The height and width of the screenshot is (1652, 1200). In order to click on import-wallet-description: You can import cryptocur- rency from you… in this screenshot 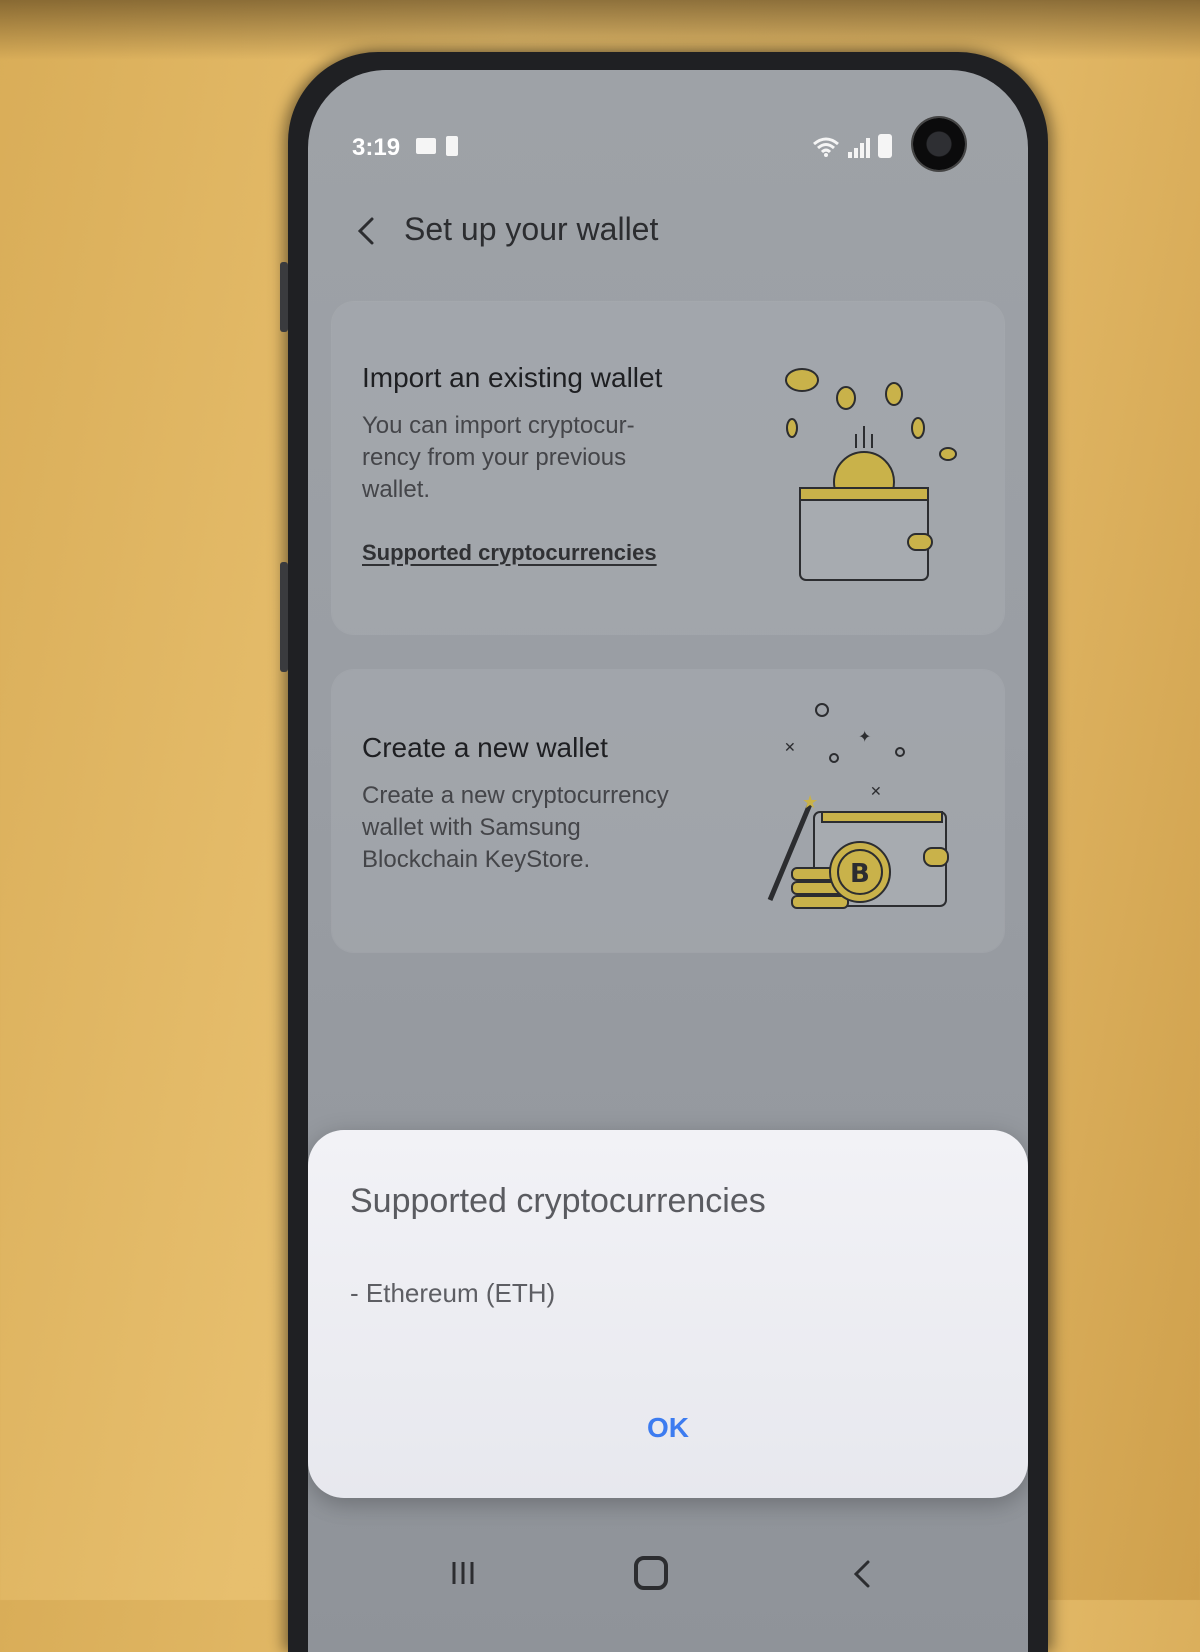, I will do `click(498, 457)`.